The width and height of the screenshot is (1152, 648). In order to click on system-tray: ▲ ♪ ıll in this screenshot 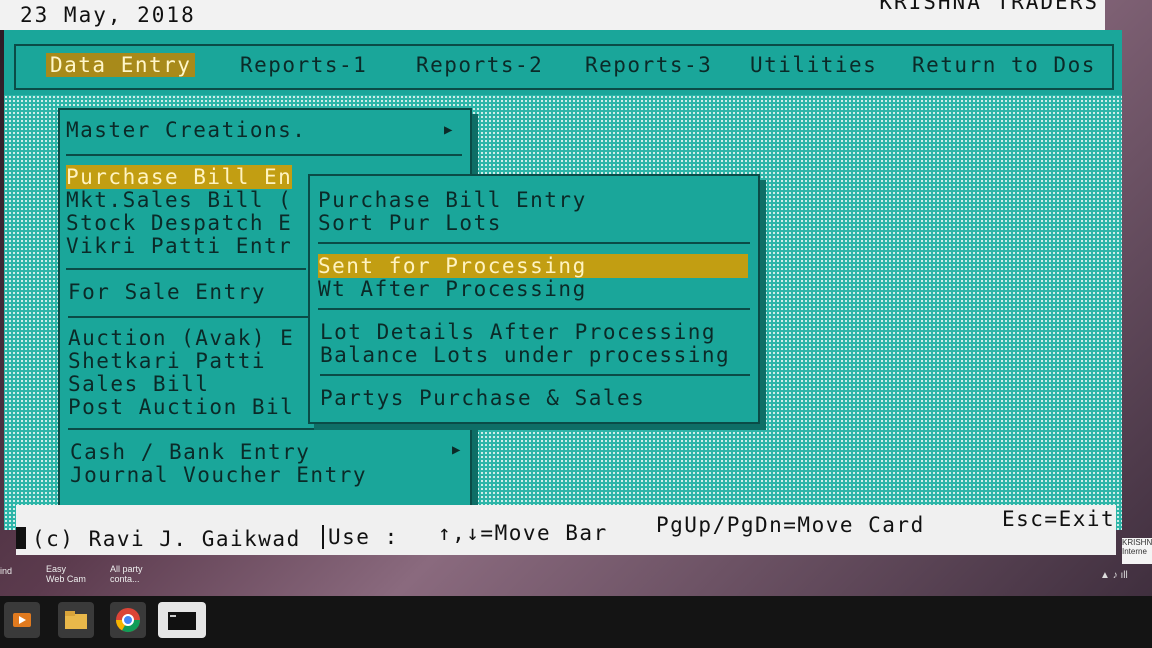, I will do `click(1114, 575)`.